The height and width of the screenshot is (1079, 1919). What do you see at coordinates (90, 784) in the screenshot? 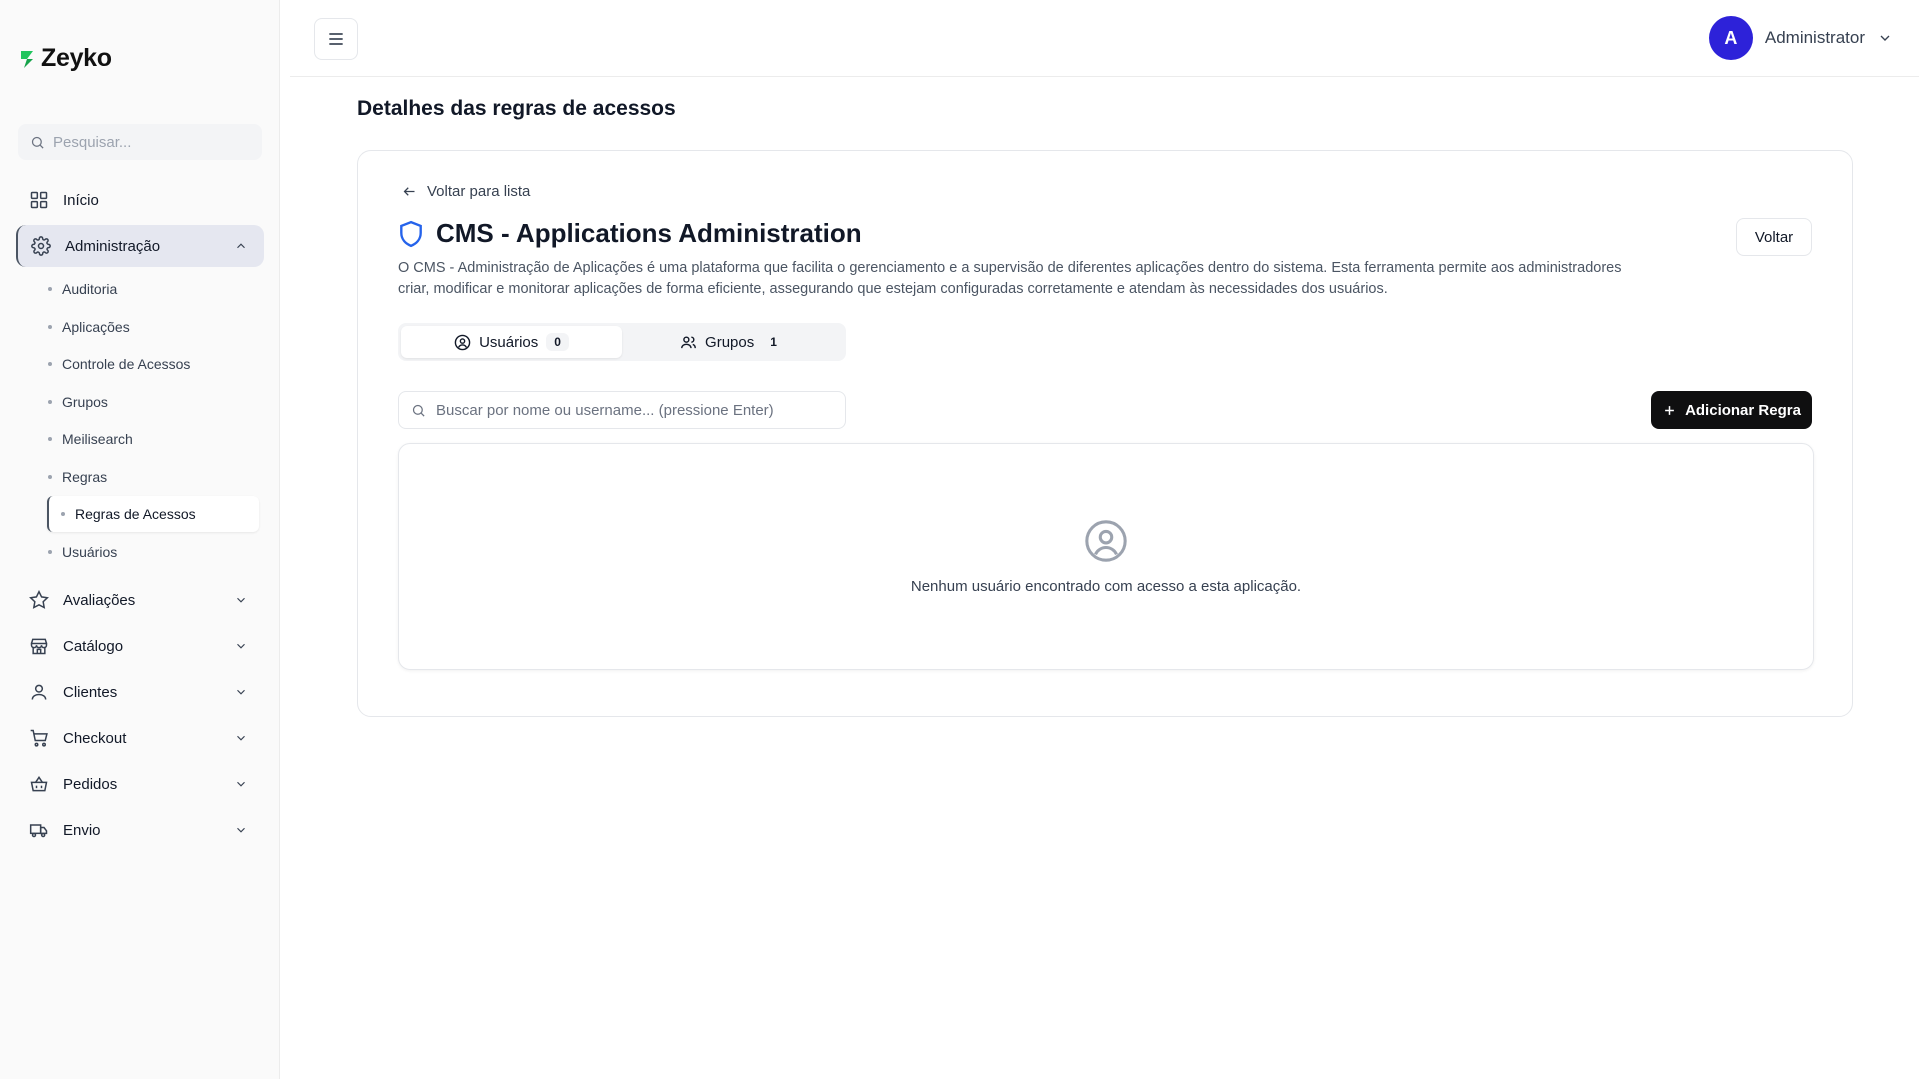
I see `sidebar-item-label: Pedidos` at bounding box center [90, 784].